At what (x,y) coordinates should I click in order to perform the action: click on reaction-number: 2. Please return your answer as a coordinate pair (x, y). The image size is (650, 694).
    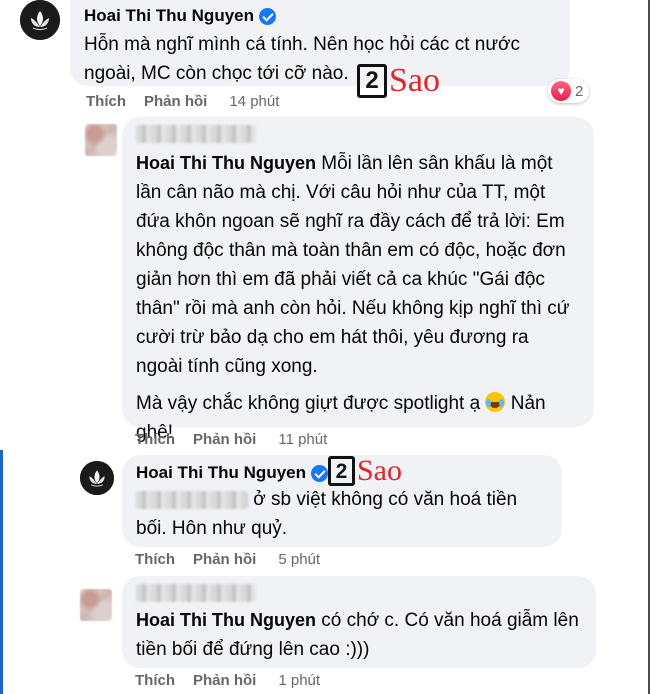
    Looking at the image, I should click on (579, 91).